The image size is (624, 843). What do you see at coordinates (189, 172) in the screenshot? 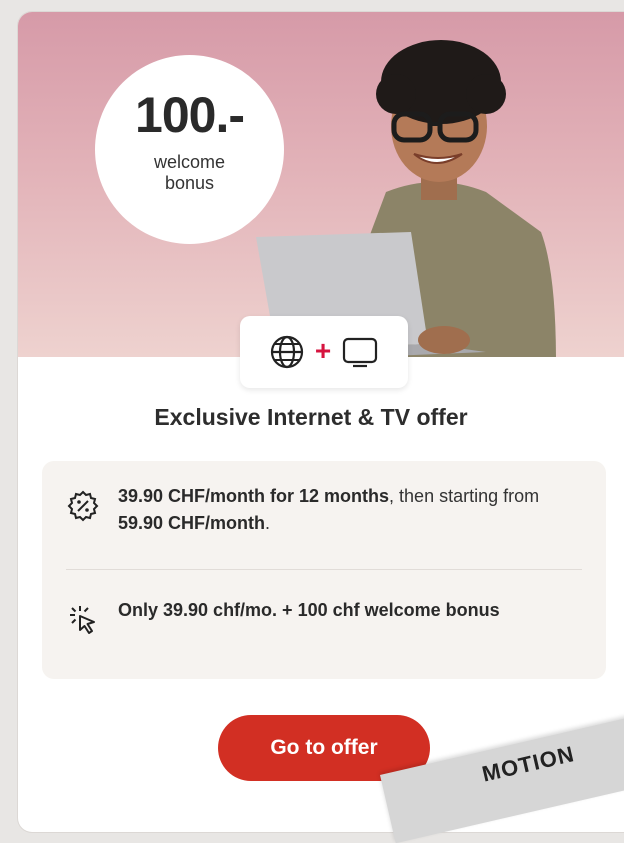
I see `bonus-label: welcome bonus` at bounding box center [189, 172].